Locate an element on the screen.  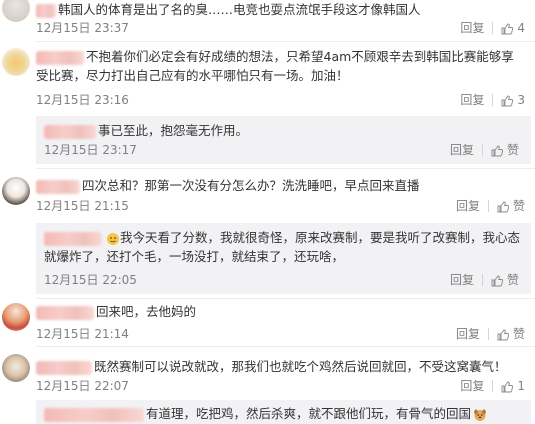
like-button: 4 is located at coordinates (513, 28).